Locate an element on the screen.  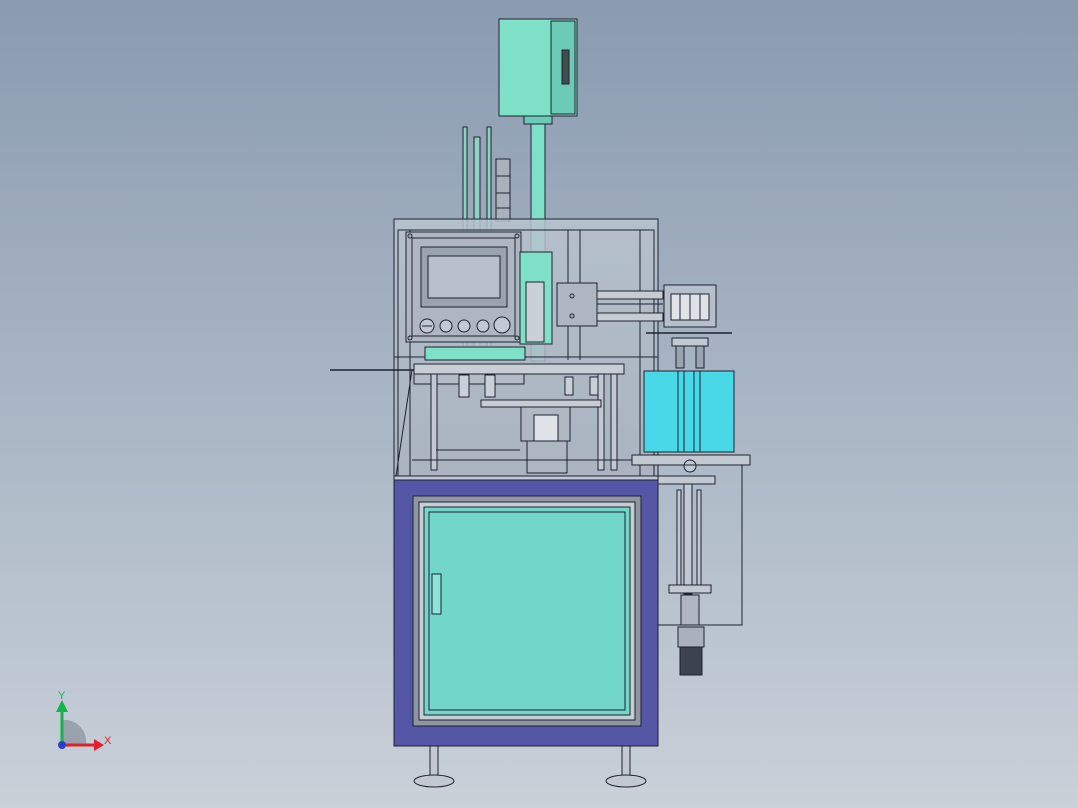
door-handle is located at coordinates (436, 594).